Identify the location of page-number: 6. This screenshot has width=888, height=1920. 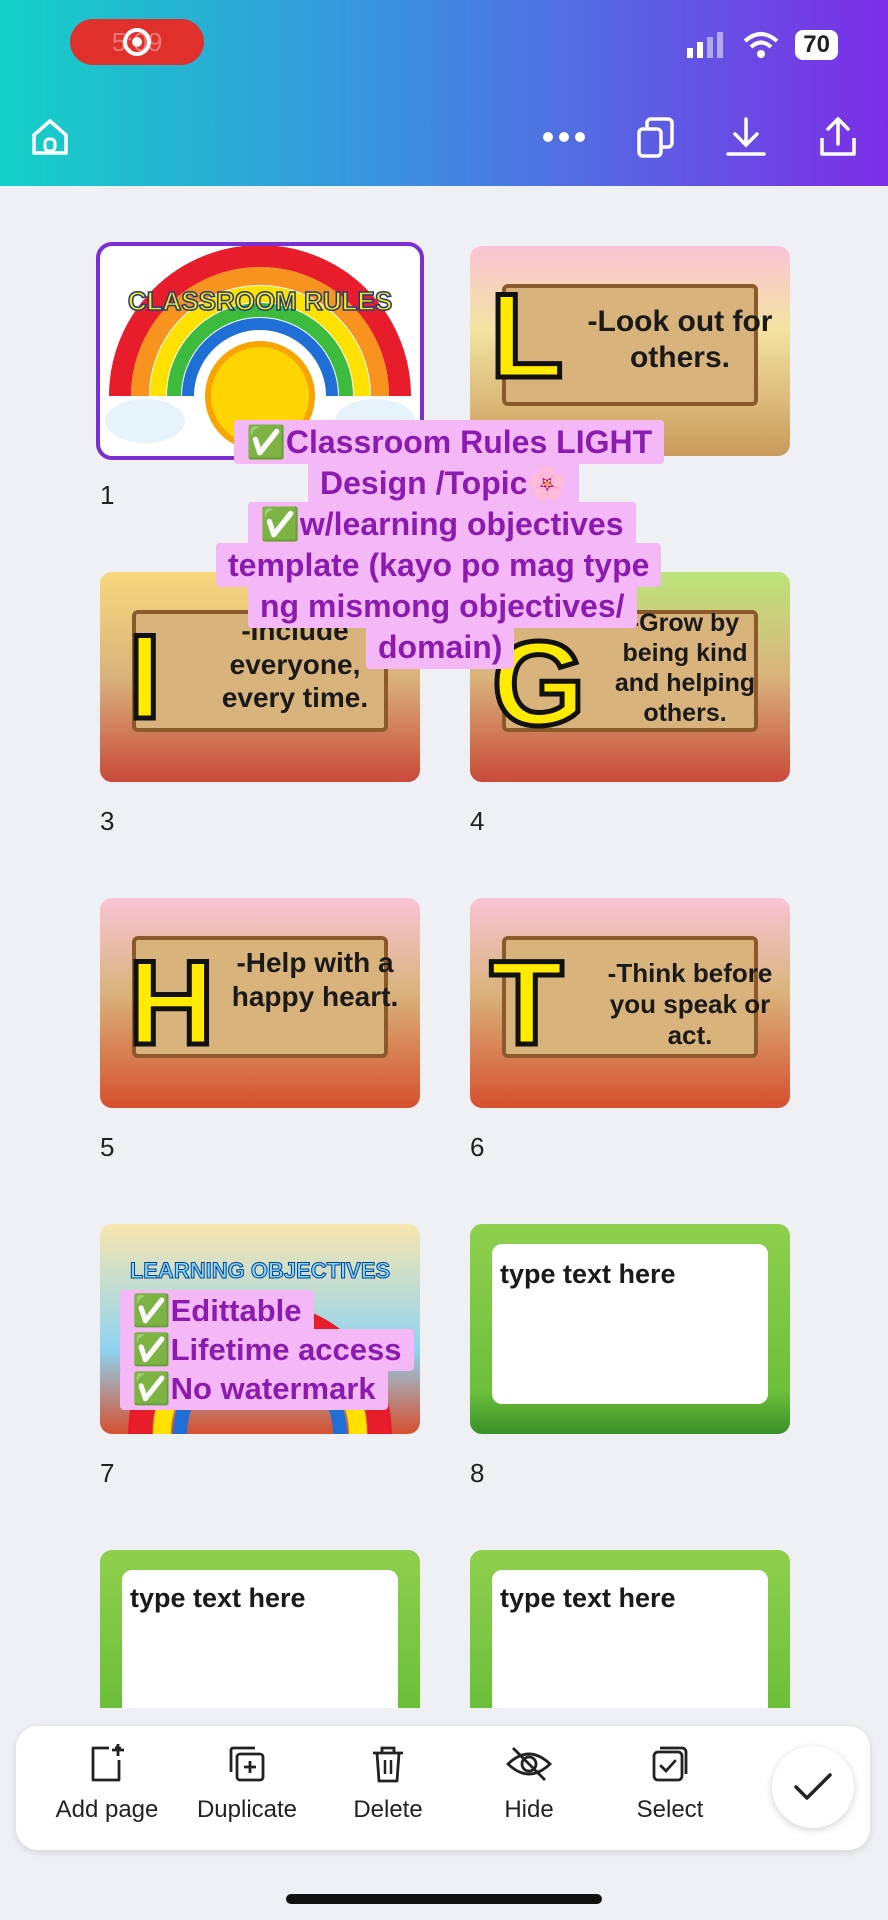
(477, 1147).